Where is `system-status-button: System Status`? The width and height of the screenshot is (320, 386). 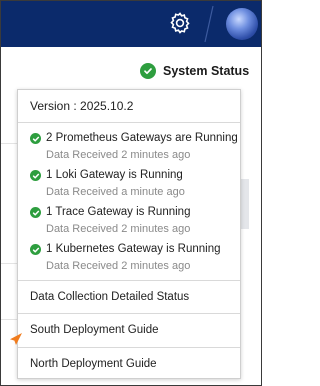 system-status-button: System Status is located at coordinates (194, 71).